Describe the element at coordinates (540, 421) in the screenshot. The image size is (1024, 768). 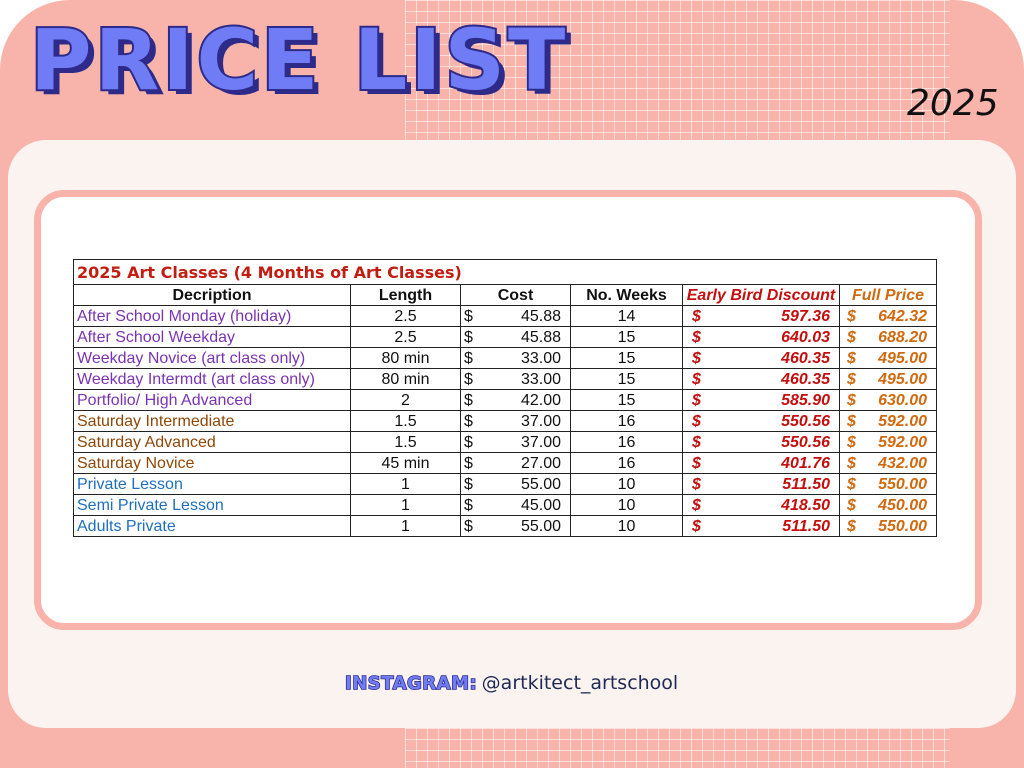
I see `cost-value: 37.00` at that location.